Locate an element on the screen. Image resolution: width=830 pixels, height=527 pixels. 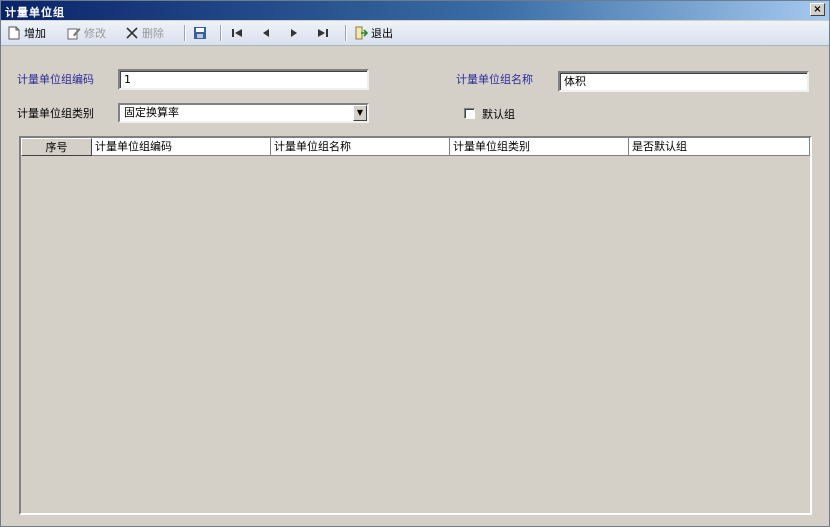
add-label: 增加 is located at coordinates (35, 33).